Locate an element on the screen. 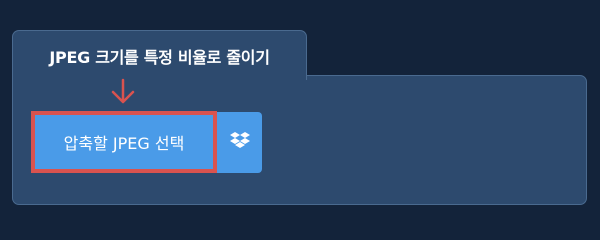  select-jpeg-button: 압축할 JPEG 선택 is located at coordinates (124, 142).